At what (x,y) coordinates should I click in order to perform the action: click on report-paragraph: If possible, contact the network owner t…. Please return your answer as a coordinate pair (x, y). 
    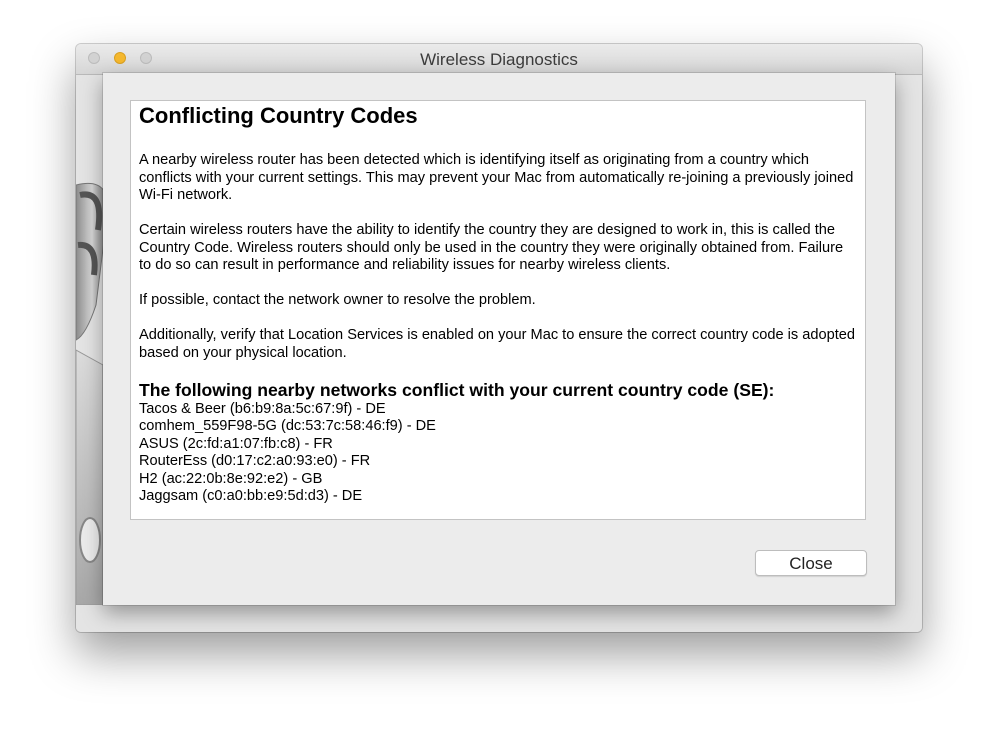
    Looking at the image, I should click on (337, 300).